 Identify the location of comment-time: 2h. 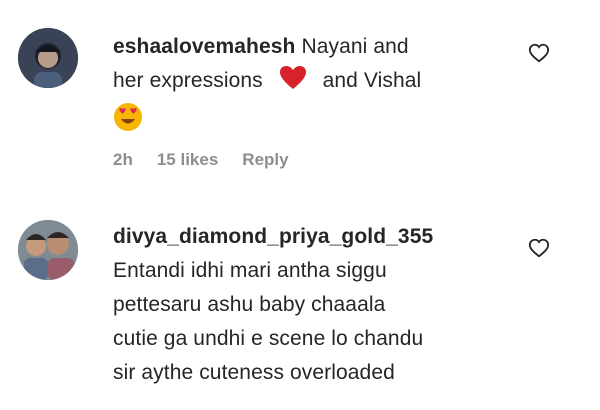
(123, 159).